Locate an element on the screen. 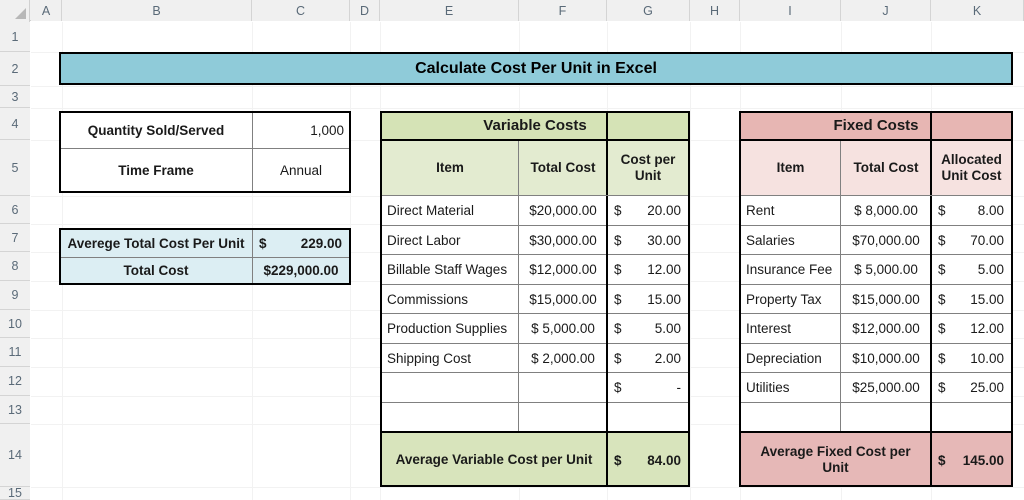 This screenshot has width=1024, height=500. summary-row-0-label: Averege Total Cost Per Unit is located at coordinates (156, 243).